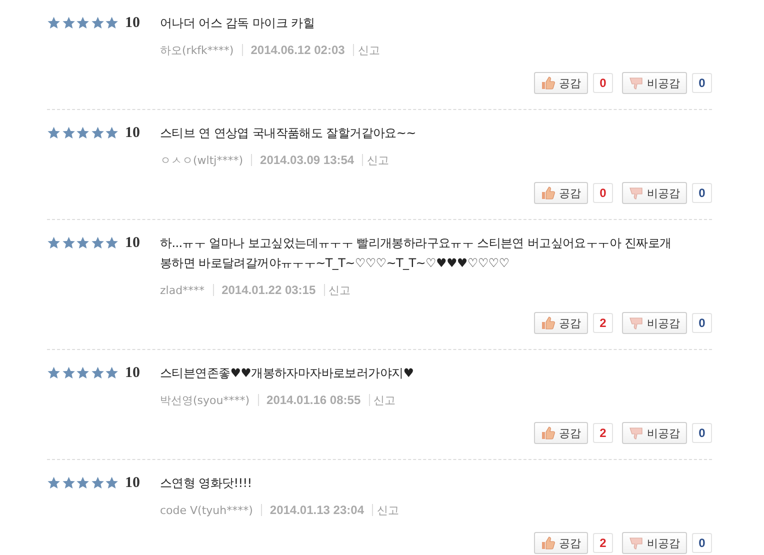  What do you see at coordinates (288, 133) in the screenshot?
I see `review-text: 스티브 연 연상엽 국내작품해도 잘할거같아요~~` at bounding box center [288, 133].